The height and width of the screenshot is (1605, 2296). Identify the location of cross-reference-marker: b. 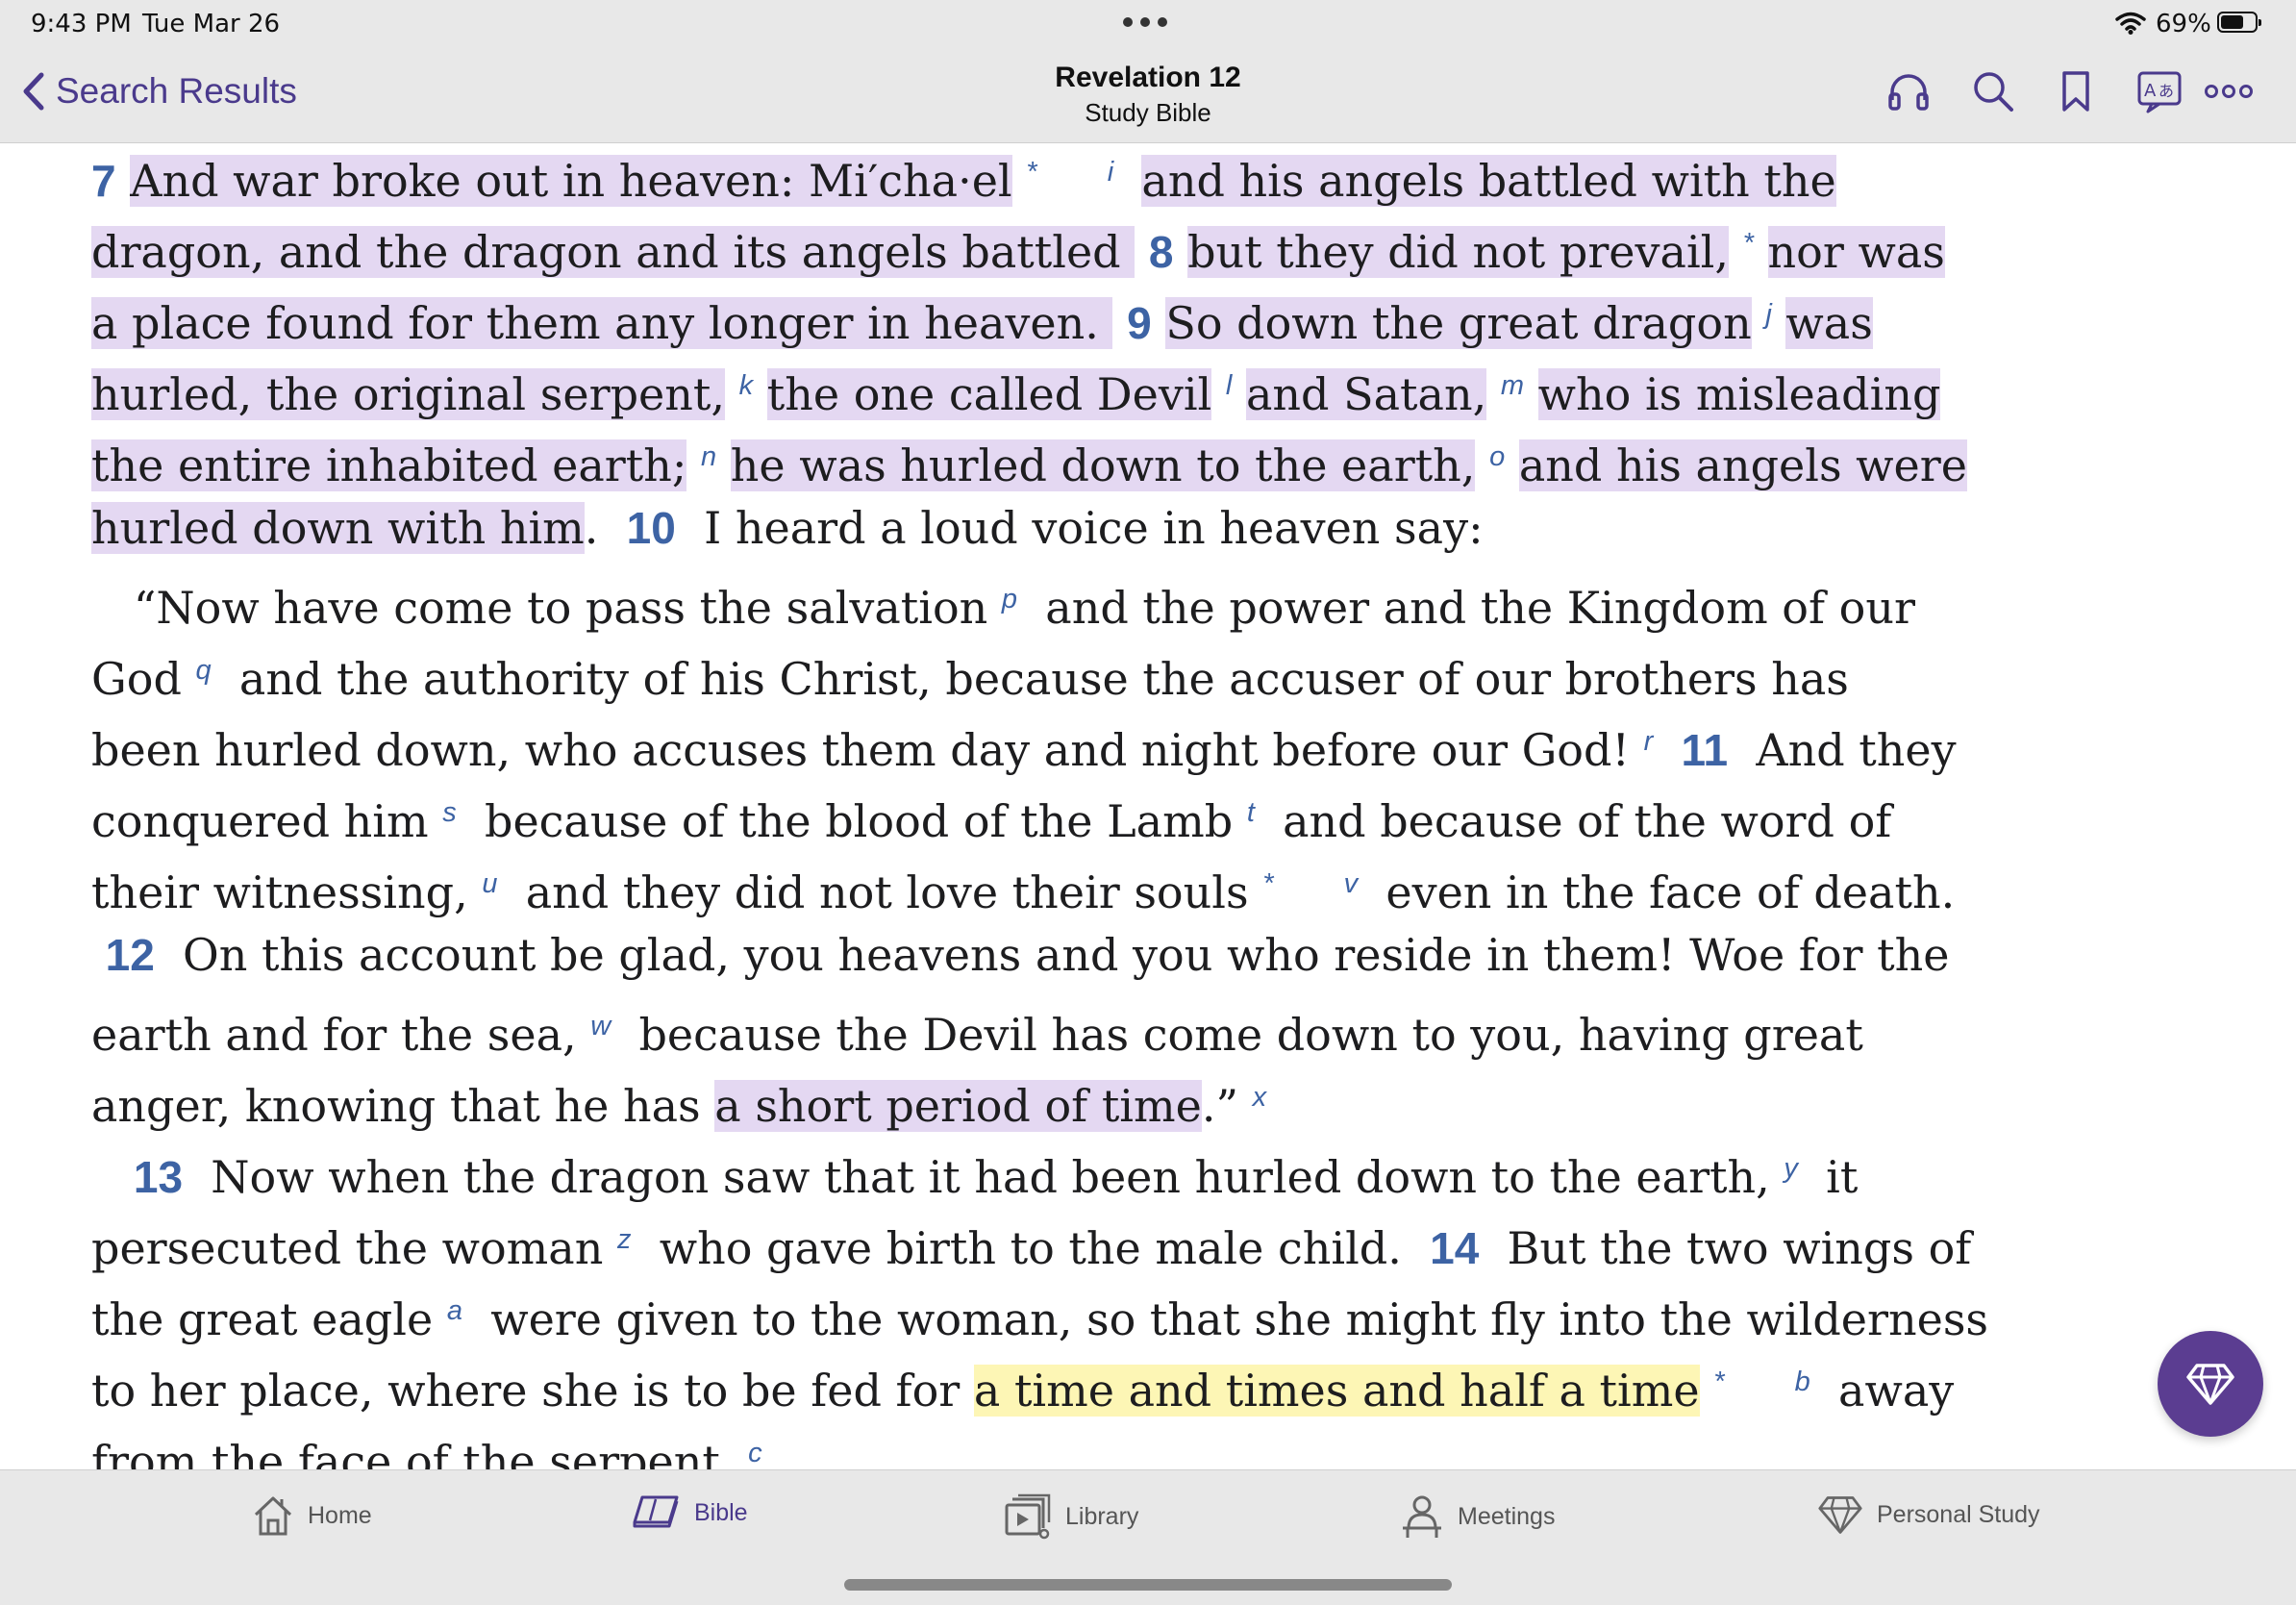
(1802, 1382).